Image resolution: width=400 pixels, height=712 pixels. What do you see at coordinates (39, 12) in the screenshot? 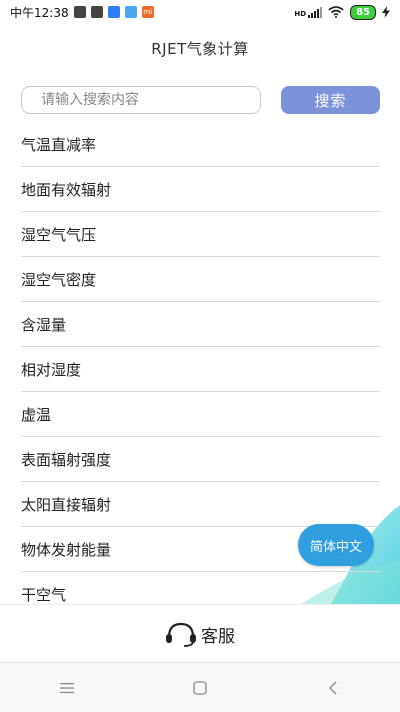
I see `status-time: 中午12:38` at bounding box center [39, 12].